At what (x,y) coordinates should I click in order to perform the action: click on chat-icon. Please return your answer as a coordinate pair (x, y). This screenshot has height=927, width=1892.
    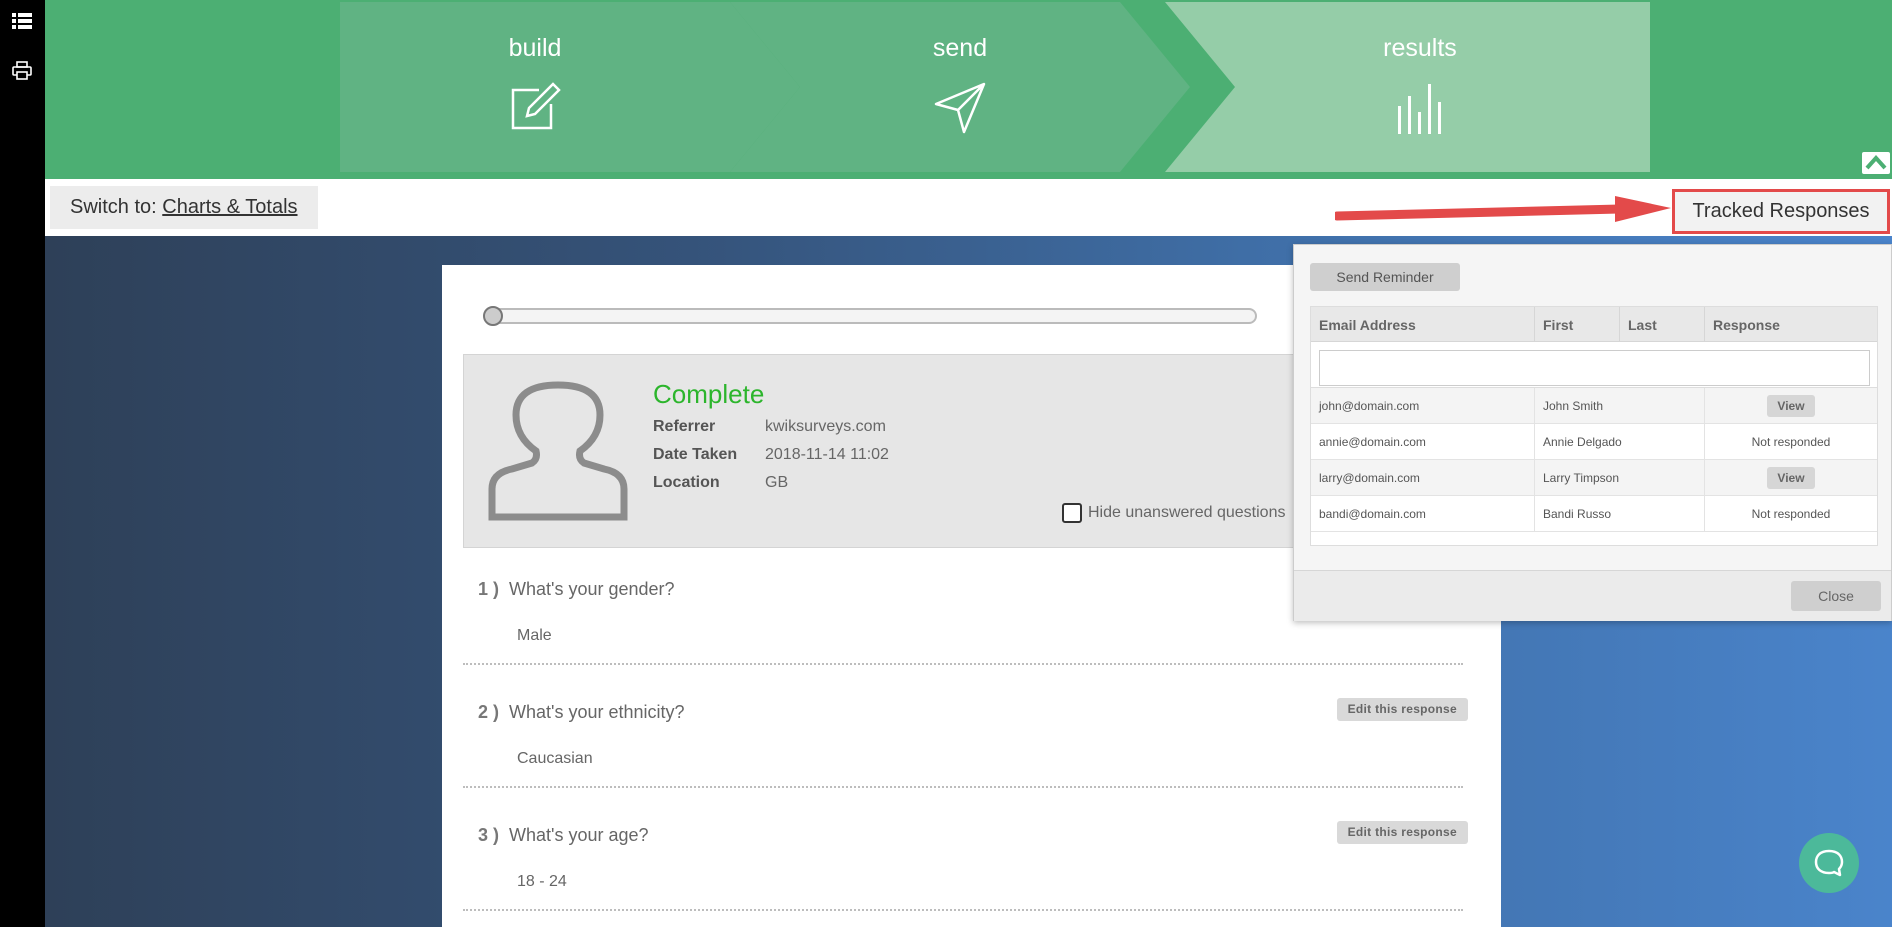
    Looking at the image, I should click on (1829, 863).